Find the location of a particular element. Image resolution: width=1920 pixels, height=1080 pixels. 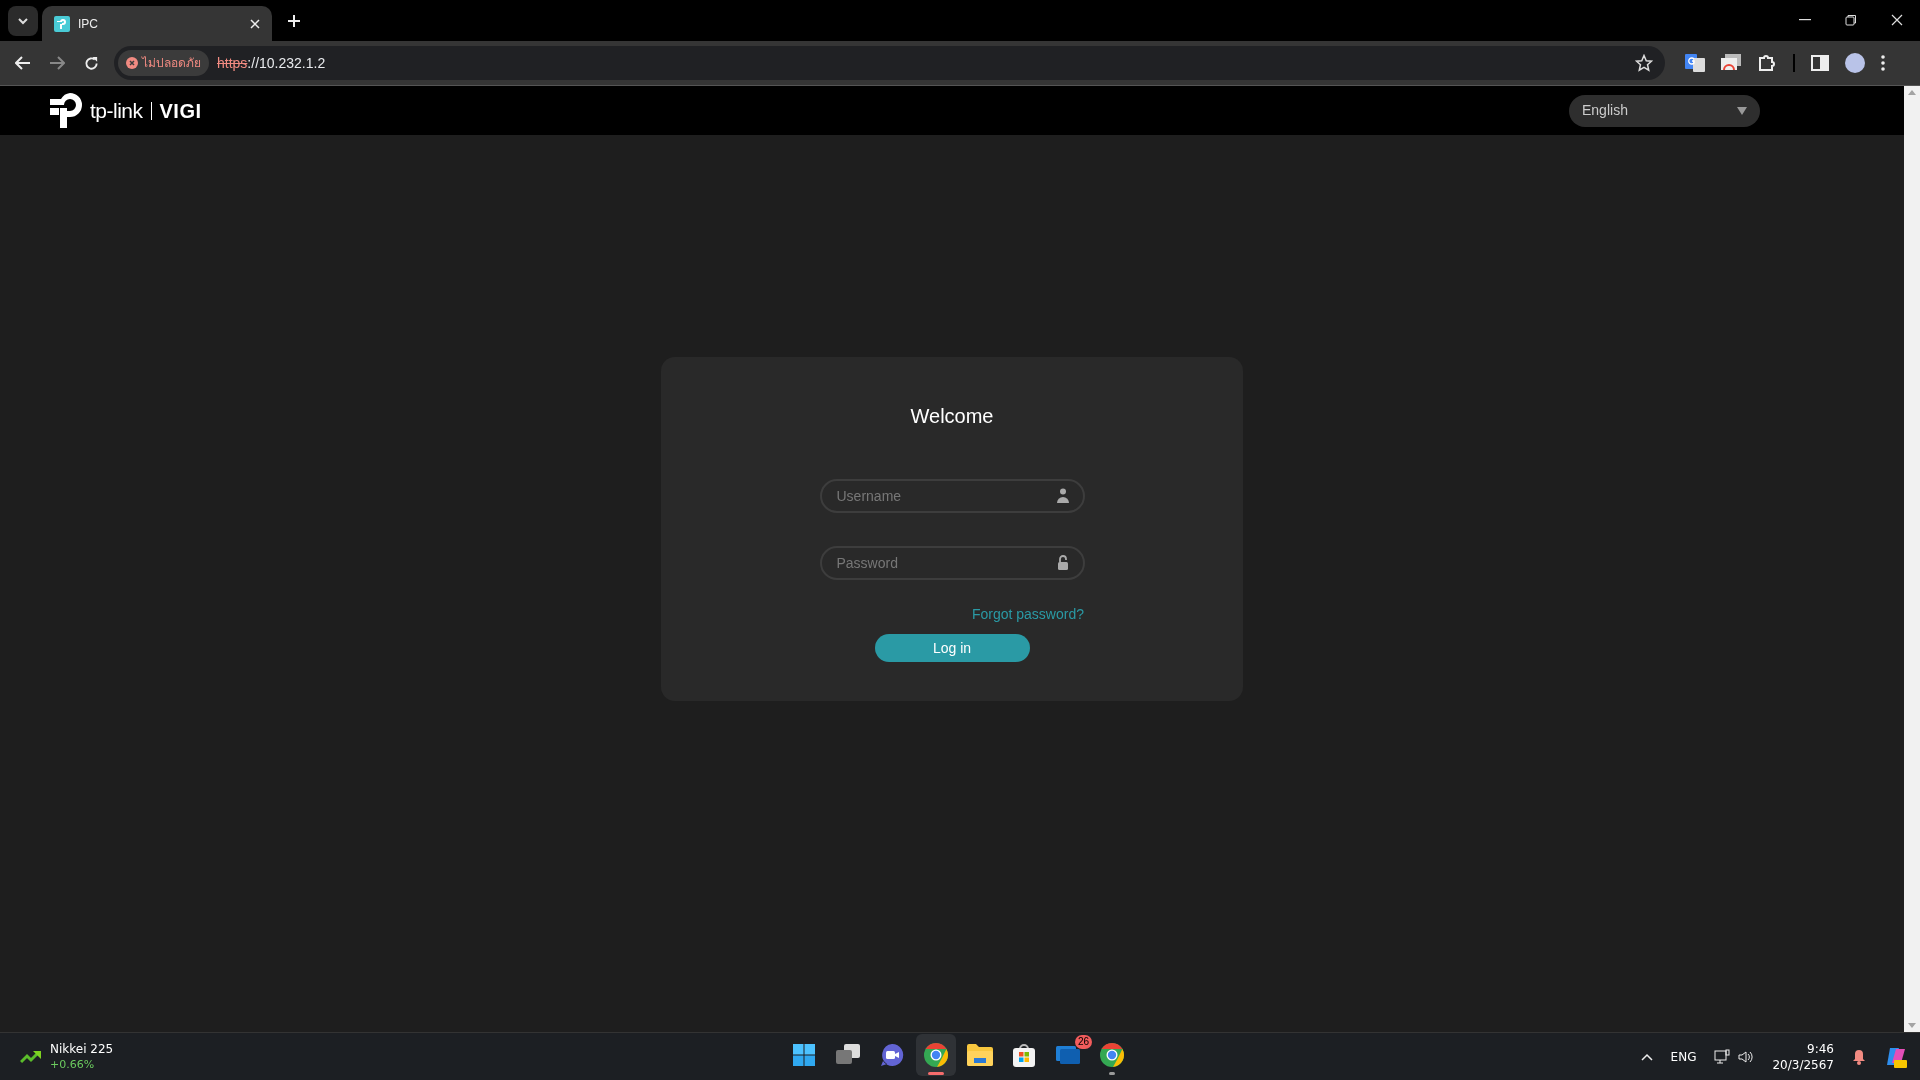

welcome-title: Welcome is located at coordinates (952, 416).